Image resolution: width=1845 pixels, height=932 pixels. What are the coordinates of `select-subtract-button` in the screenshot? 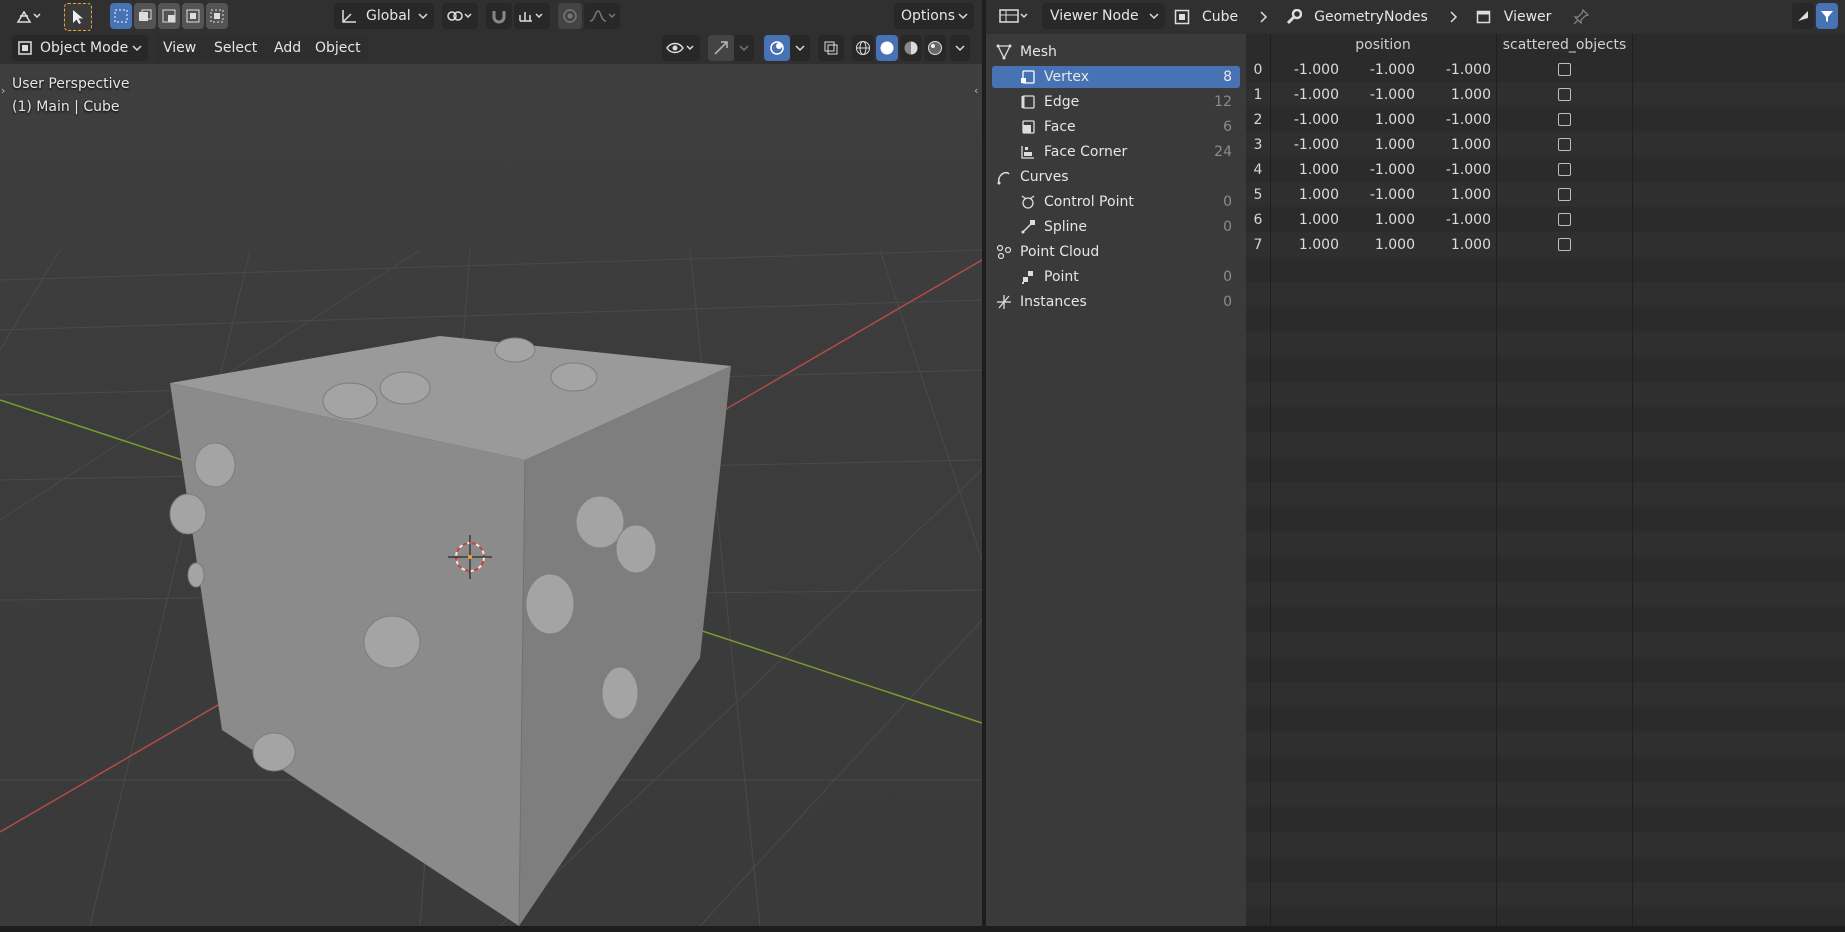 It's located at (169, 16).